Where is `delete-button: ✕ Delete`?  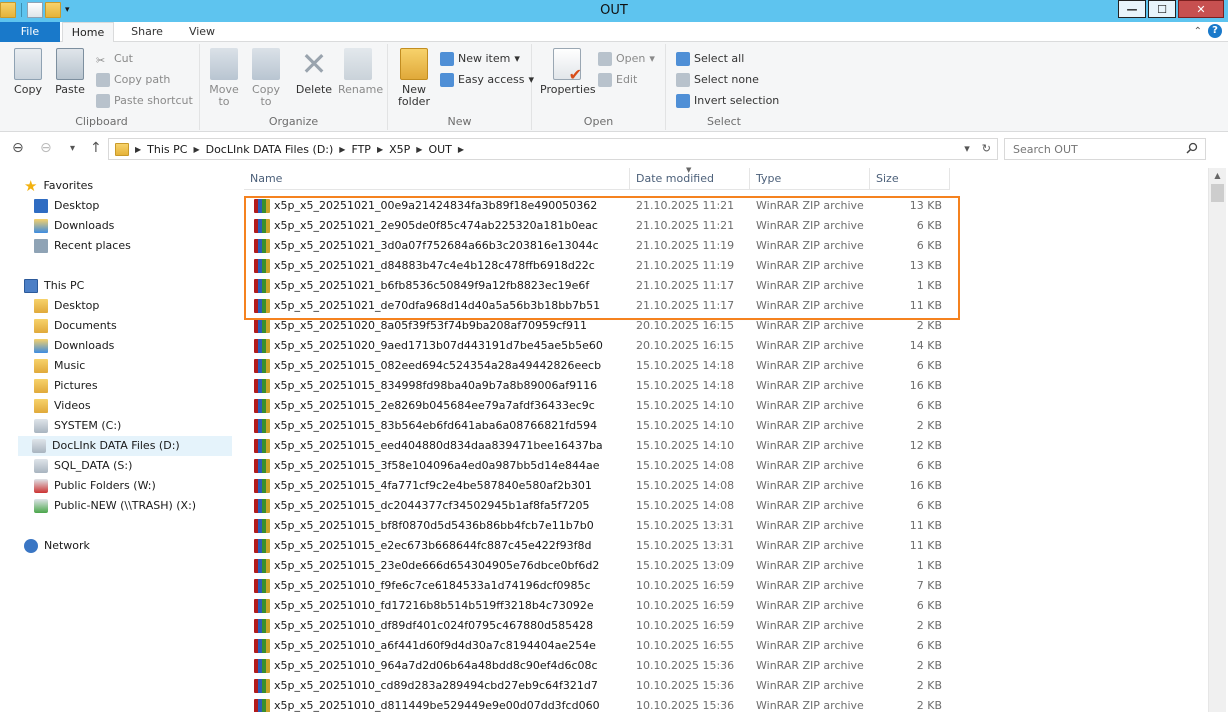 delete-button: ✕ Delete is located at coordinates (314, 72).